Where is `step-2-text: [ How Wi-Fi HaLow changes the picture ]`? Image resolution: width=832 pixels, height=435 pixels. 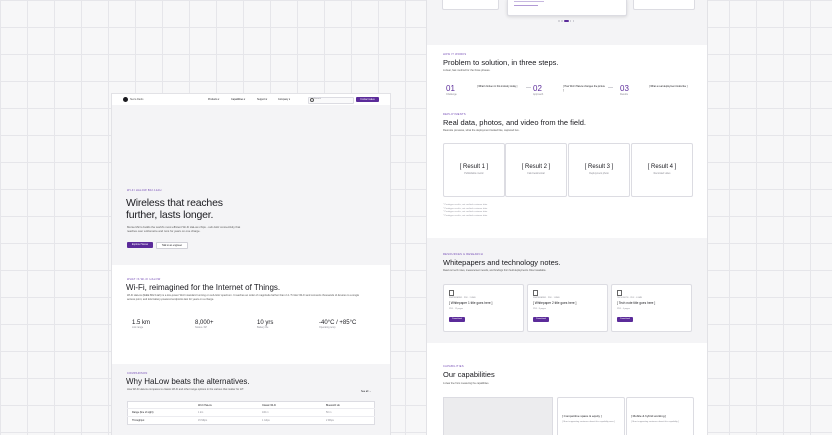 step-2-text: [ How Wi-Fi HaLow changes the picture ] is located at coordinates (584, 88).